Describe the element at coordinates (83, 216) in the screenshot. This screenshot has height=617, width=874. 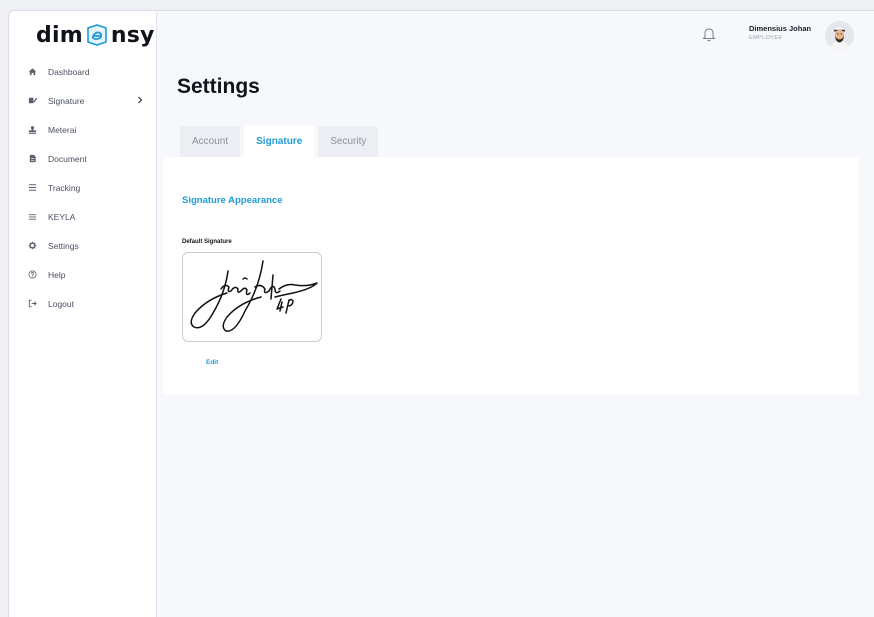
I see `sidebar-item-keyla: KEYLA` at that location.